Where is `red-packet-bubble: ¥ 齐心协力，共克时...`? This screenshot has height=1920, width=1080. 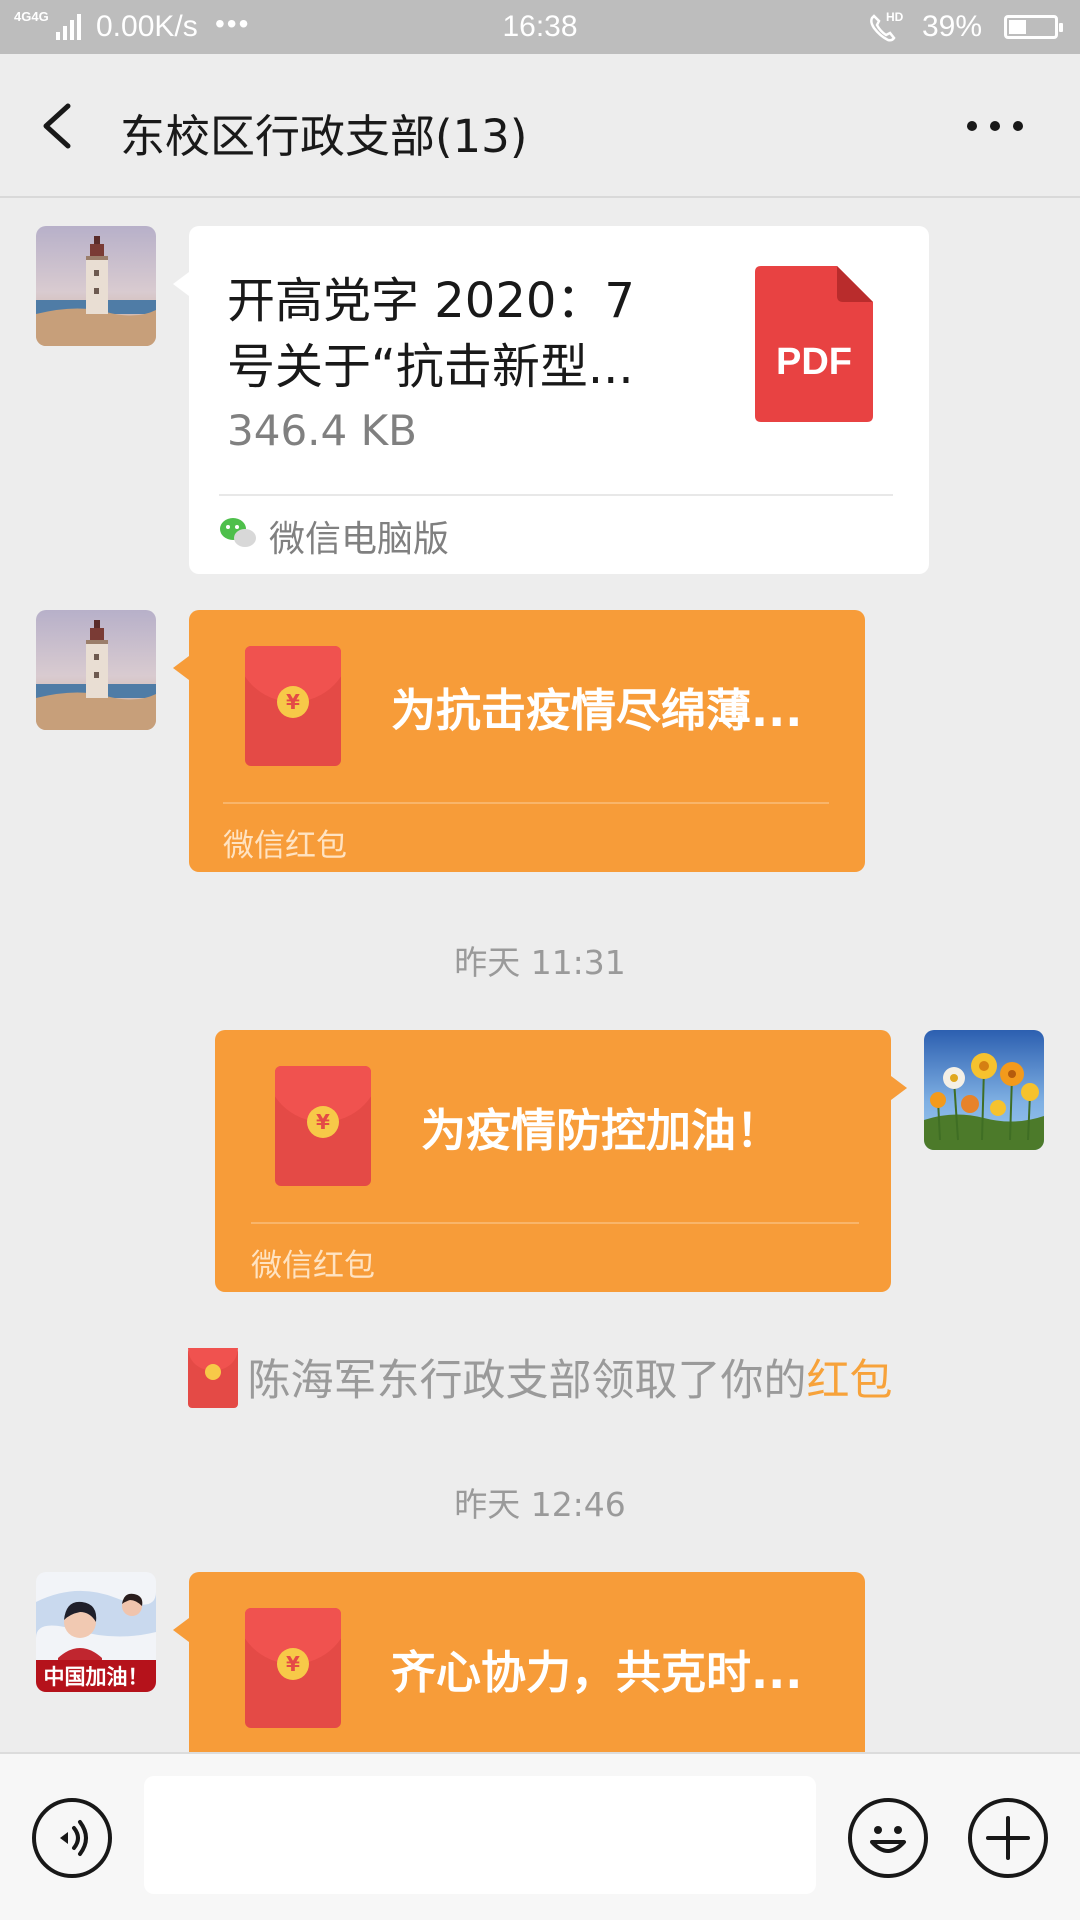 red-packet-bubble: ¥ 齐心协力，共克时... is located at coordinates (519, 1672).